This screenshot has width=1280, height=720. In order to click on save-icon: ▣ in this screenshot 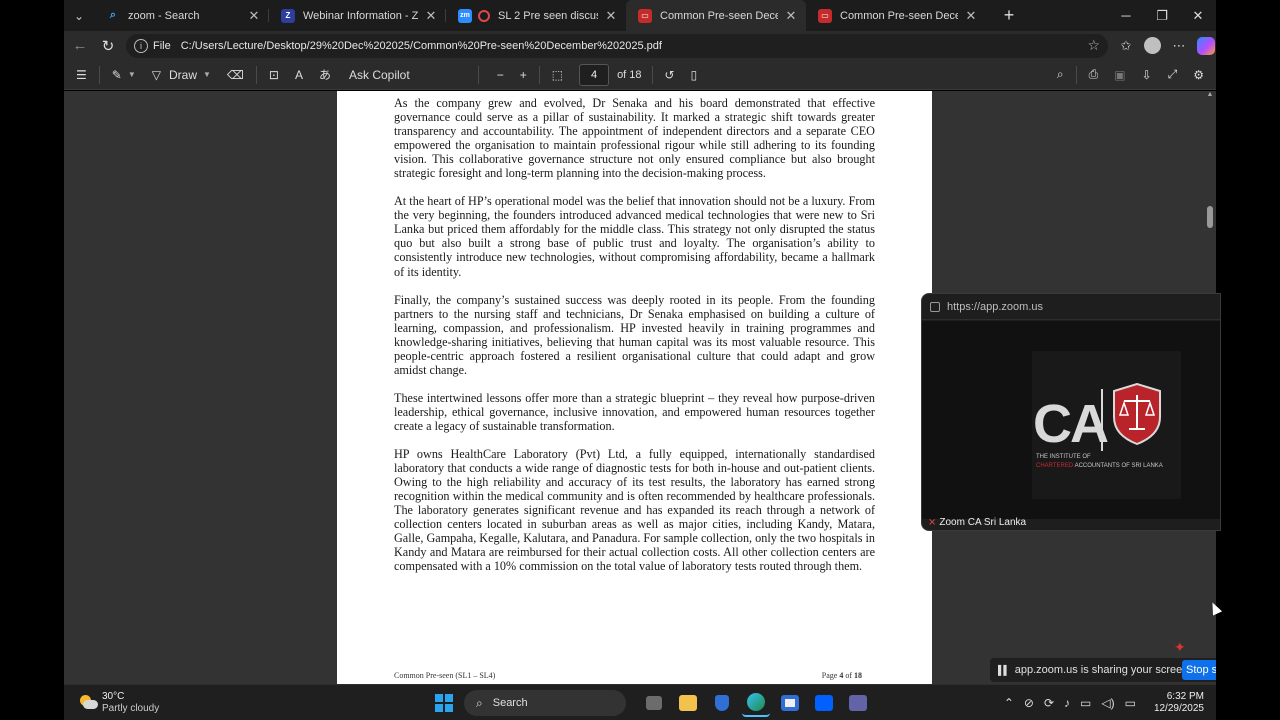, I will do `click(1119, 75)`.